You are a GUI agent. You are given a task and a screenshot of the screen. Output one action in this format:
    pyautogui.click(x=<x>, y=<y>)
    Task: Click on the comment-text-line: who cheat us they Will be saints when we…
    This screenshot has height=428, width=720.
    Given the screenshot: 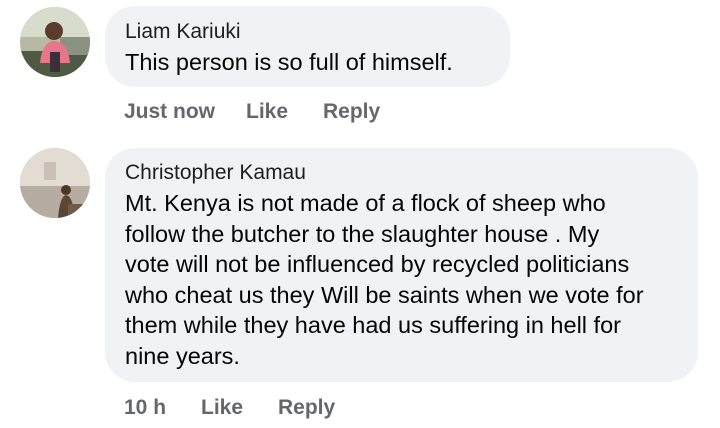 What is the action you would take?
    pyautogui.click(x=384, y=294)
    